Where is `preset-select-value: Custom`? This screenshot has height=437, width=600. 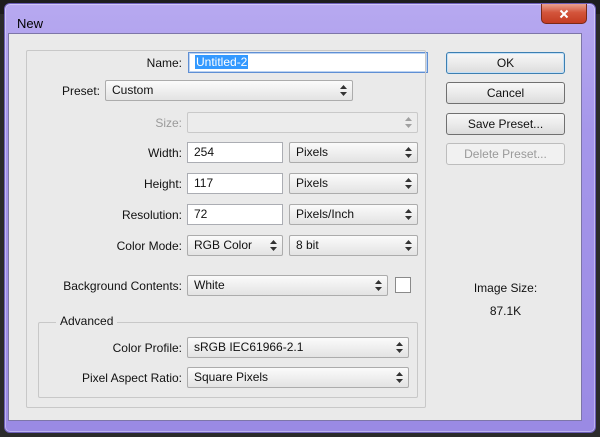
preset-select-value: Custom is located at coordinates (133, 90).